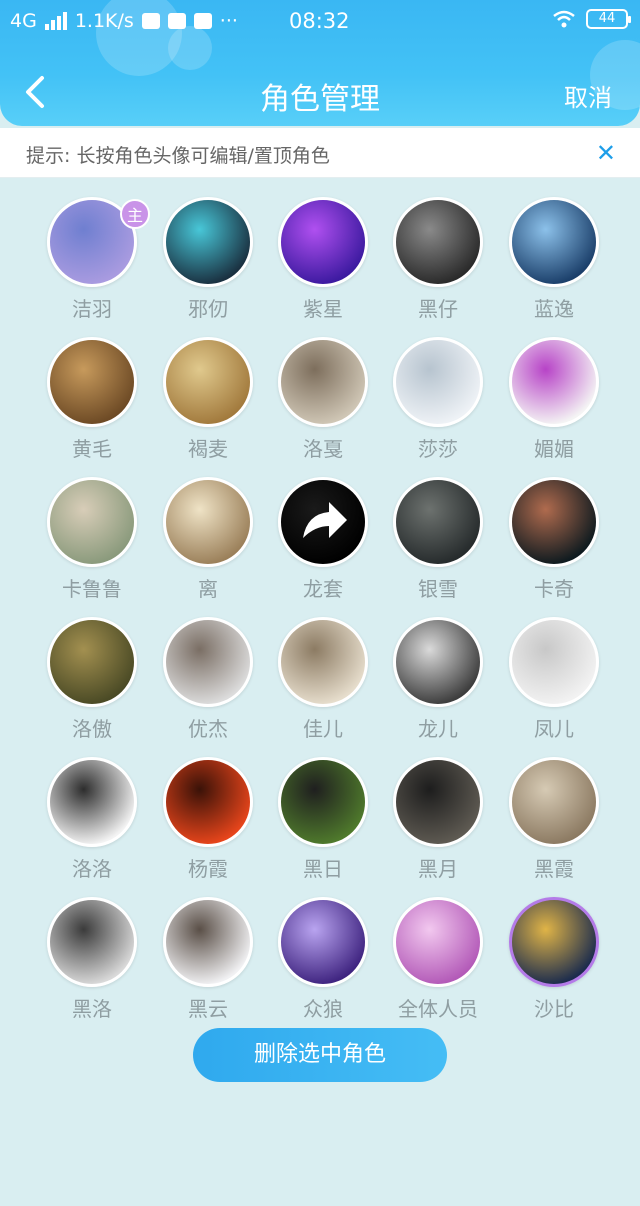 Image resolution: width=640 pixels, height=1206 pixels. I want to click on role-item: 褐麦, so click(208, 402).